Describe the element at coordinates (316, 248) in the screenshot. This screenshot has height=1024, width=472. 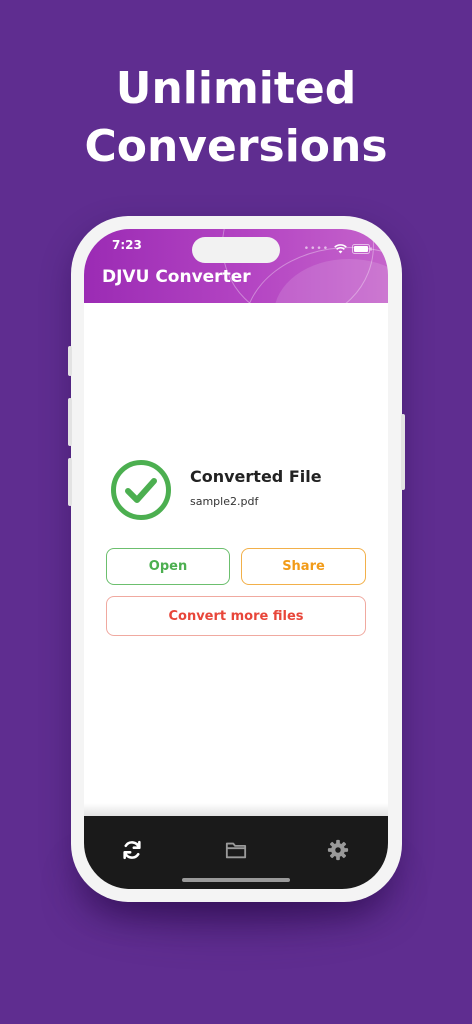
I see `signal-dots-icon: ••••` at that location.